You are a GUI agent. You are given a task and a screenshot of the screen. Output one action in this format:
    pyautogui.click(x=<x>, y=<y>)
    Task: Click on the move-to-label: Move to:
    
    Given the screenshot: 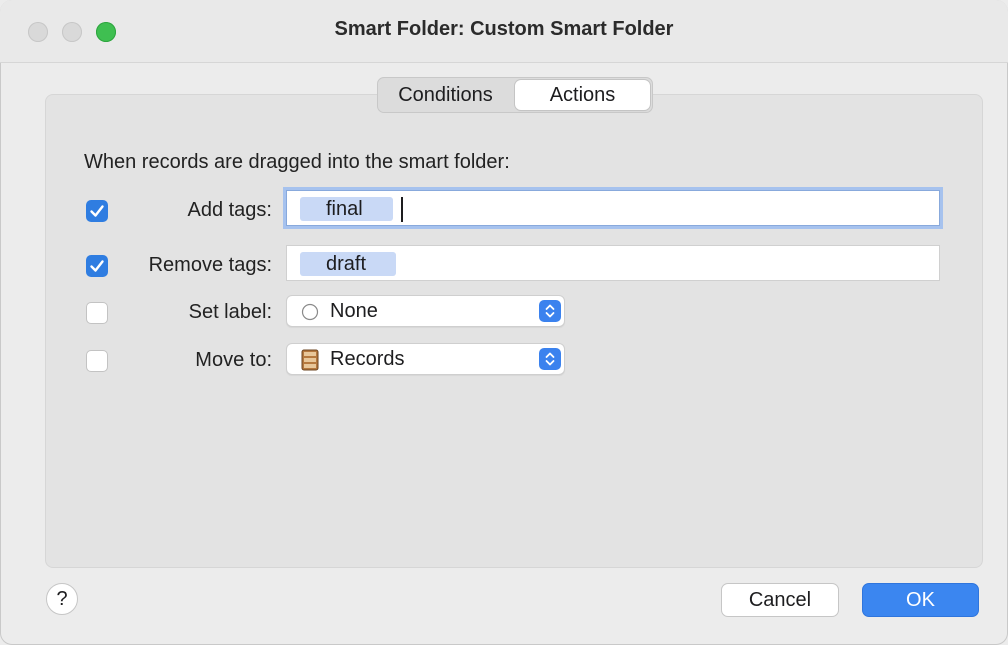 What is the action you would take?
    pyautogui.click(x=233, y=360)
    